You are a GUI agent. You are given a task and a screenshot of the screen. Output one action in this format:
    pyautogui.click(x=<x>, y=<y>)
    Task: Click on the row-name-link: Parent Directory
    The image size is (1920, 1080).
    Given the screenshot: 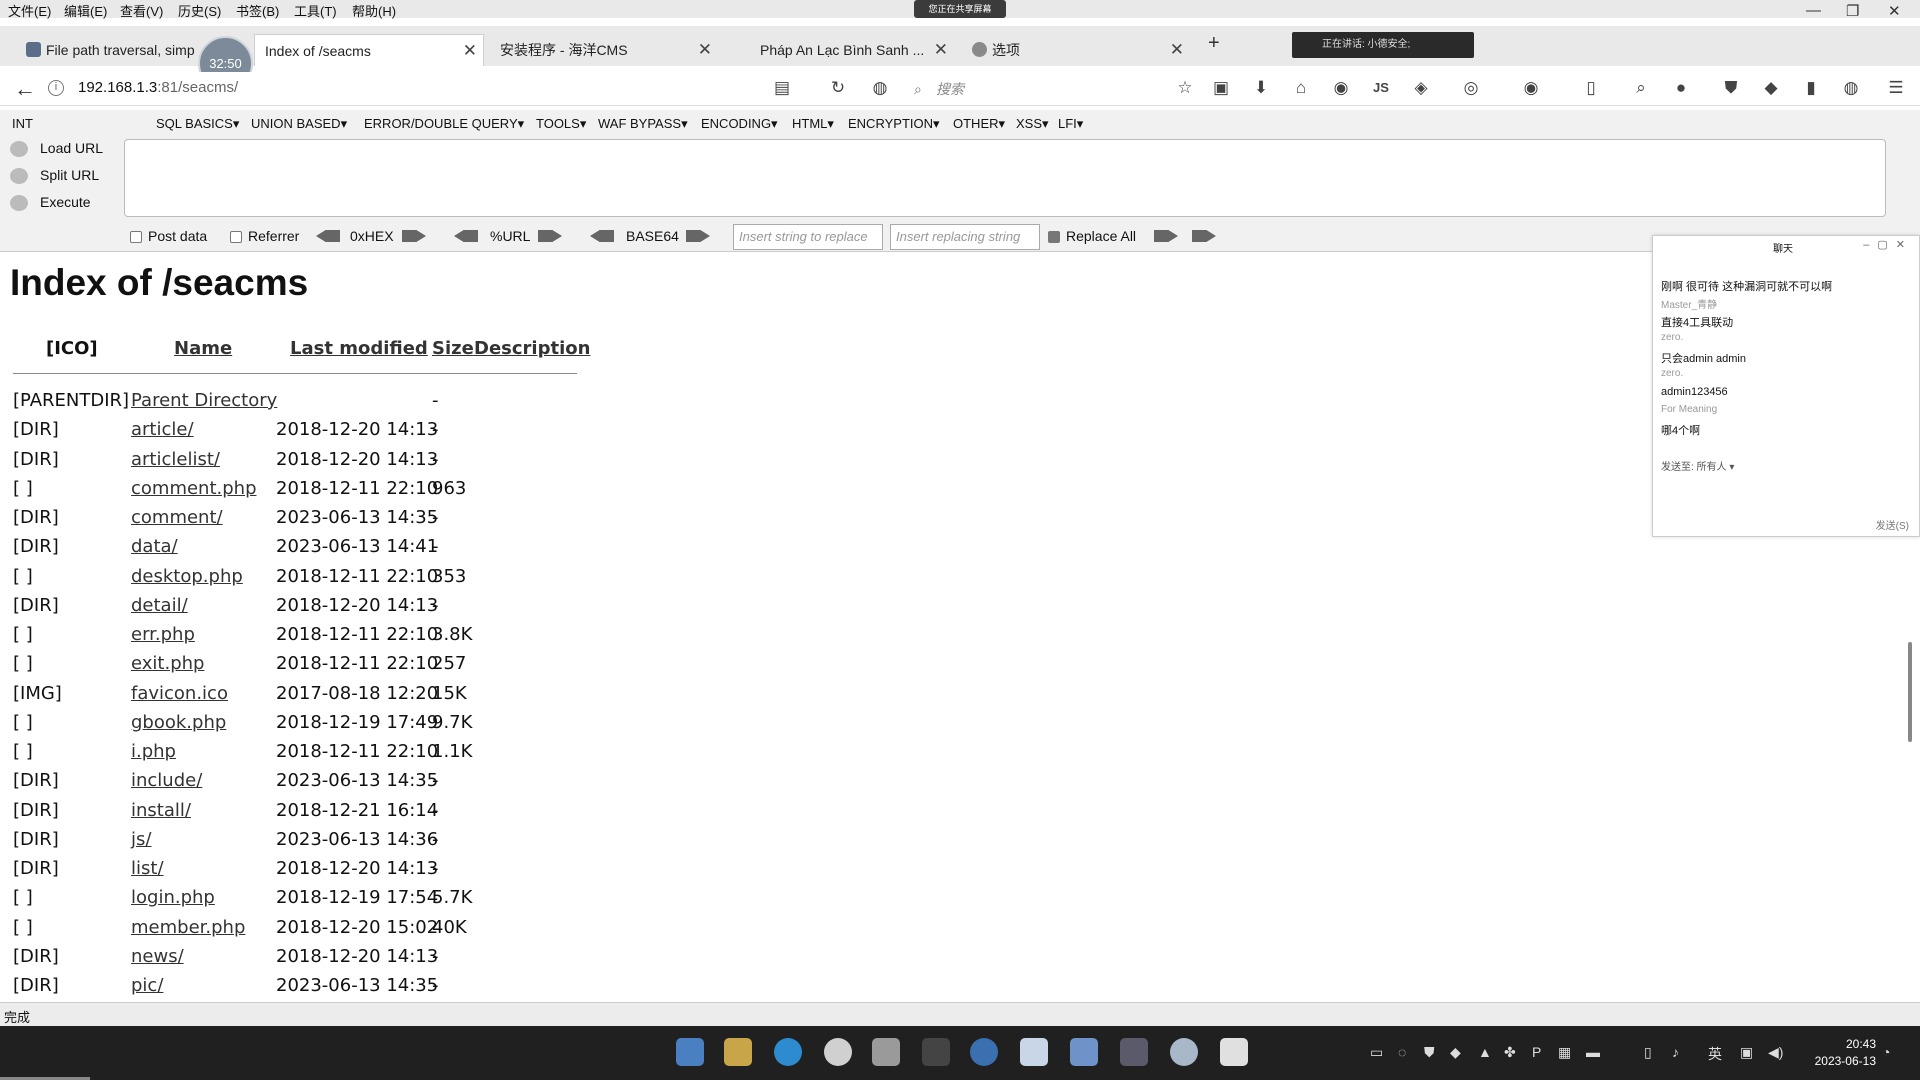 What is the action you would take?
    pyautogui.click(x=204, y=400)
    